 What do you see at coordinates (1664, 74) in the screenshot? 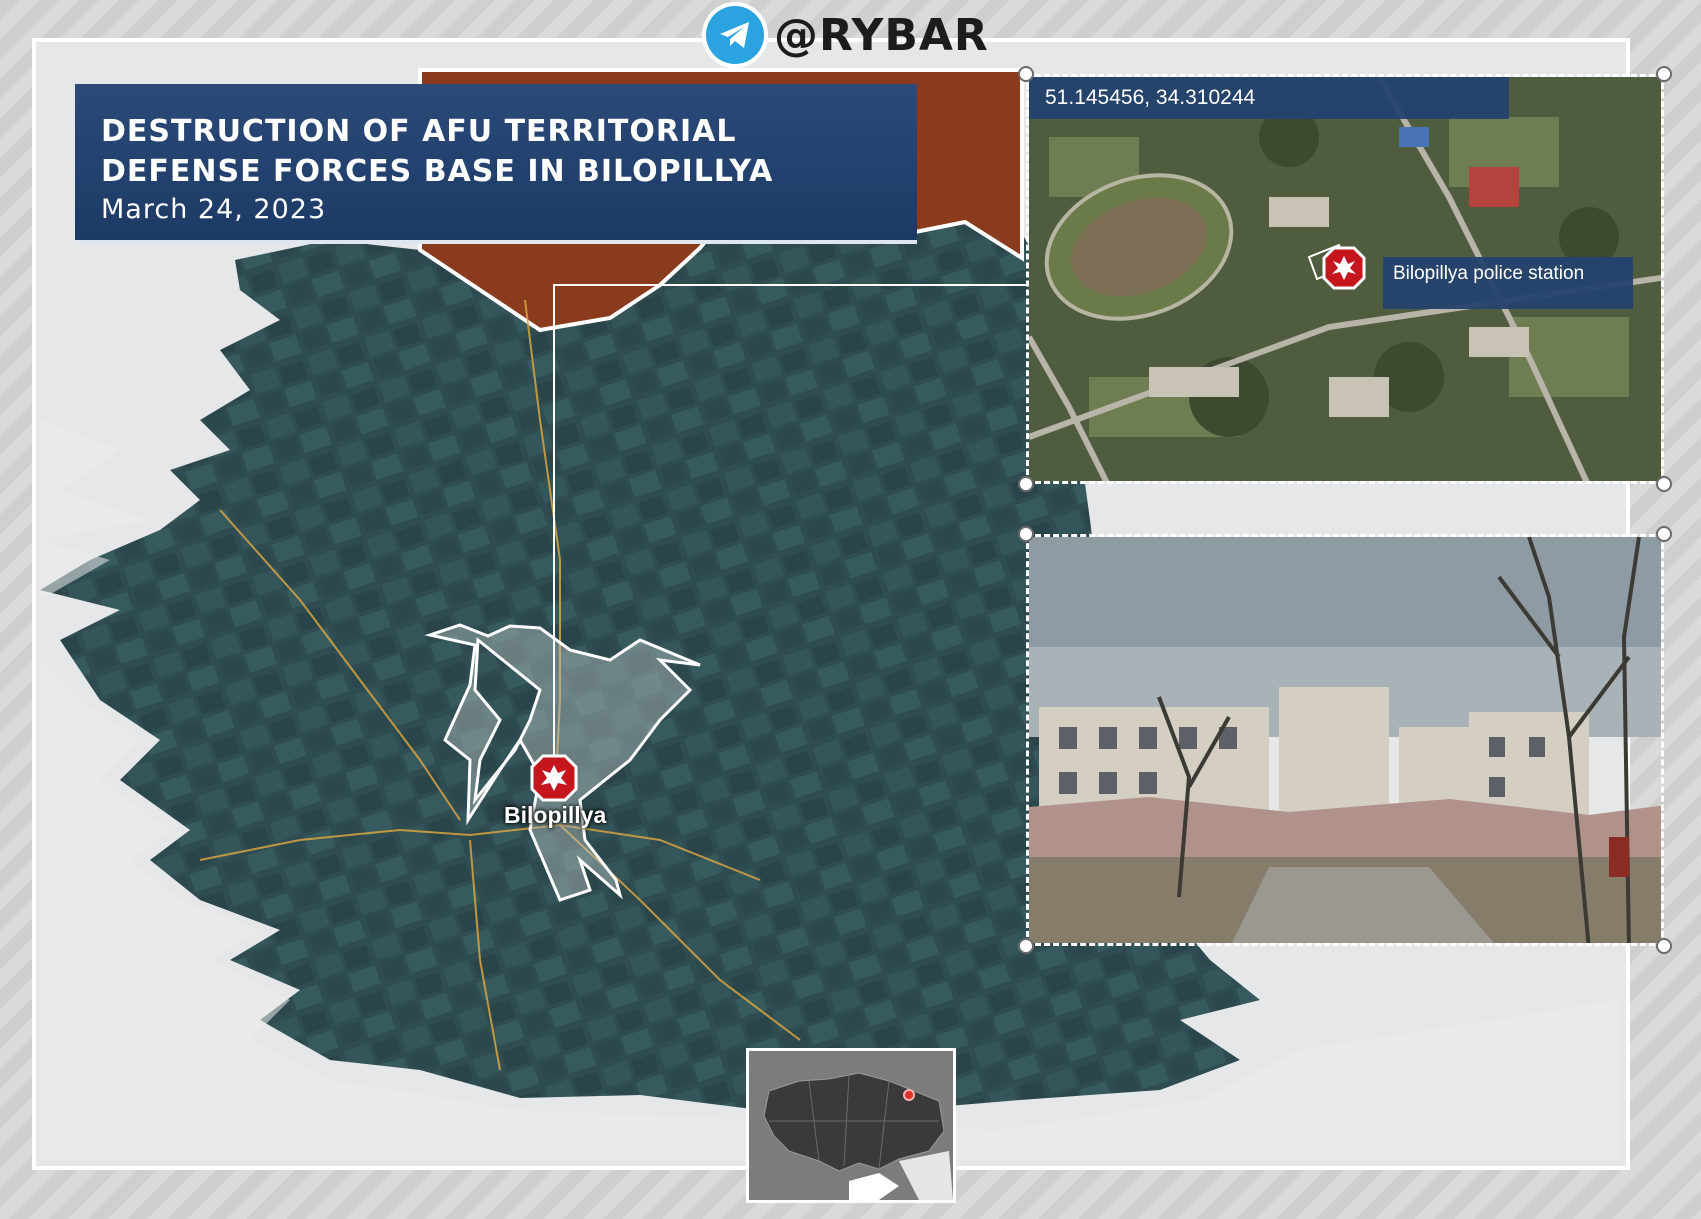
I see `sat-handle-tr` at bounding box center [1664, 74].